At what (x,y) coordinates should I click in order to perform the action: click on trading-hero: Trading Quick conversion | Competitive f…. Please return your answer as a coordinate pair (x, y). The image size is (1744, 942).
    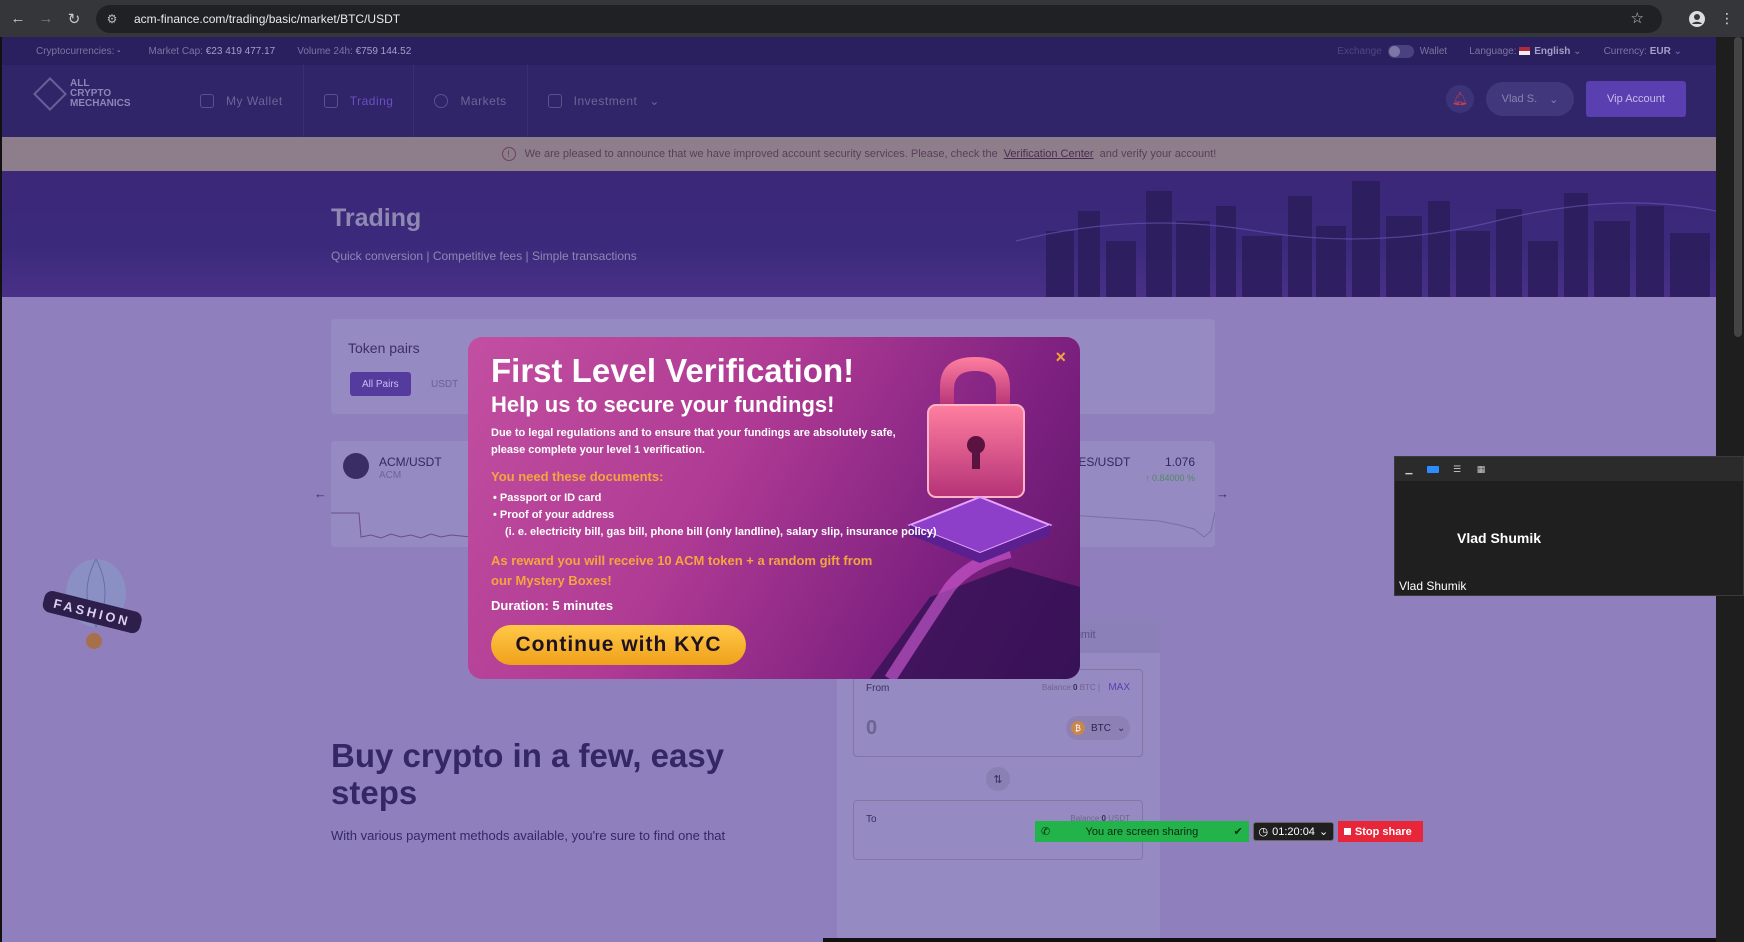
    Looking at the image, I should click on (859, 234).